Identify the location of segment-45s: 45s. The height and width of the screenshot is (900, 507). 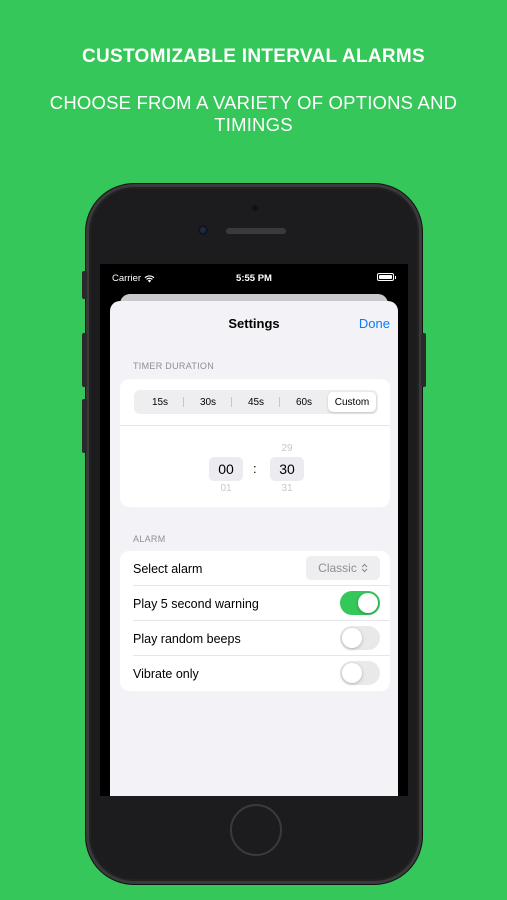
(256, 402).